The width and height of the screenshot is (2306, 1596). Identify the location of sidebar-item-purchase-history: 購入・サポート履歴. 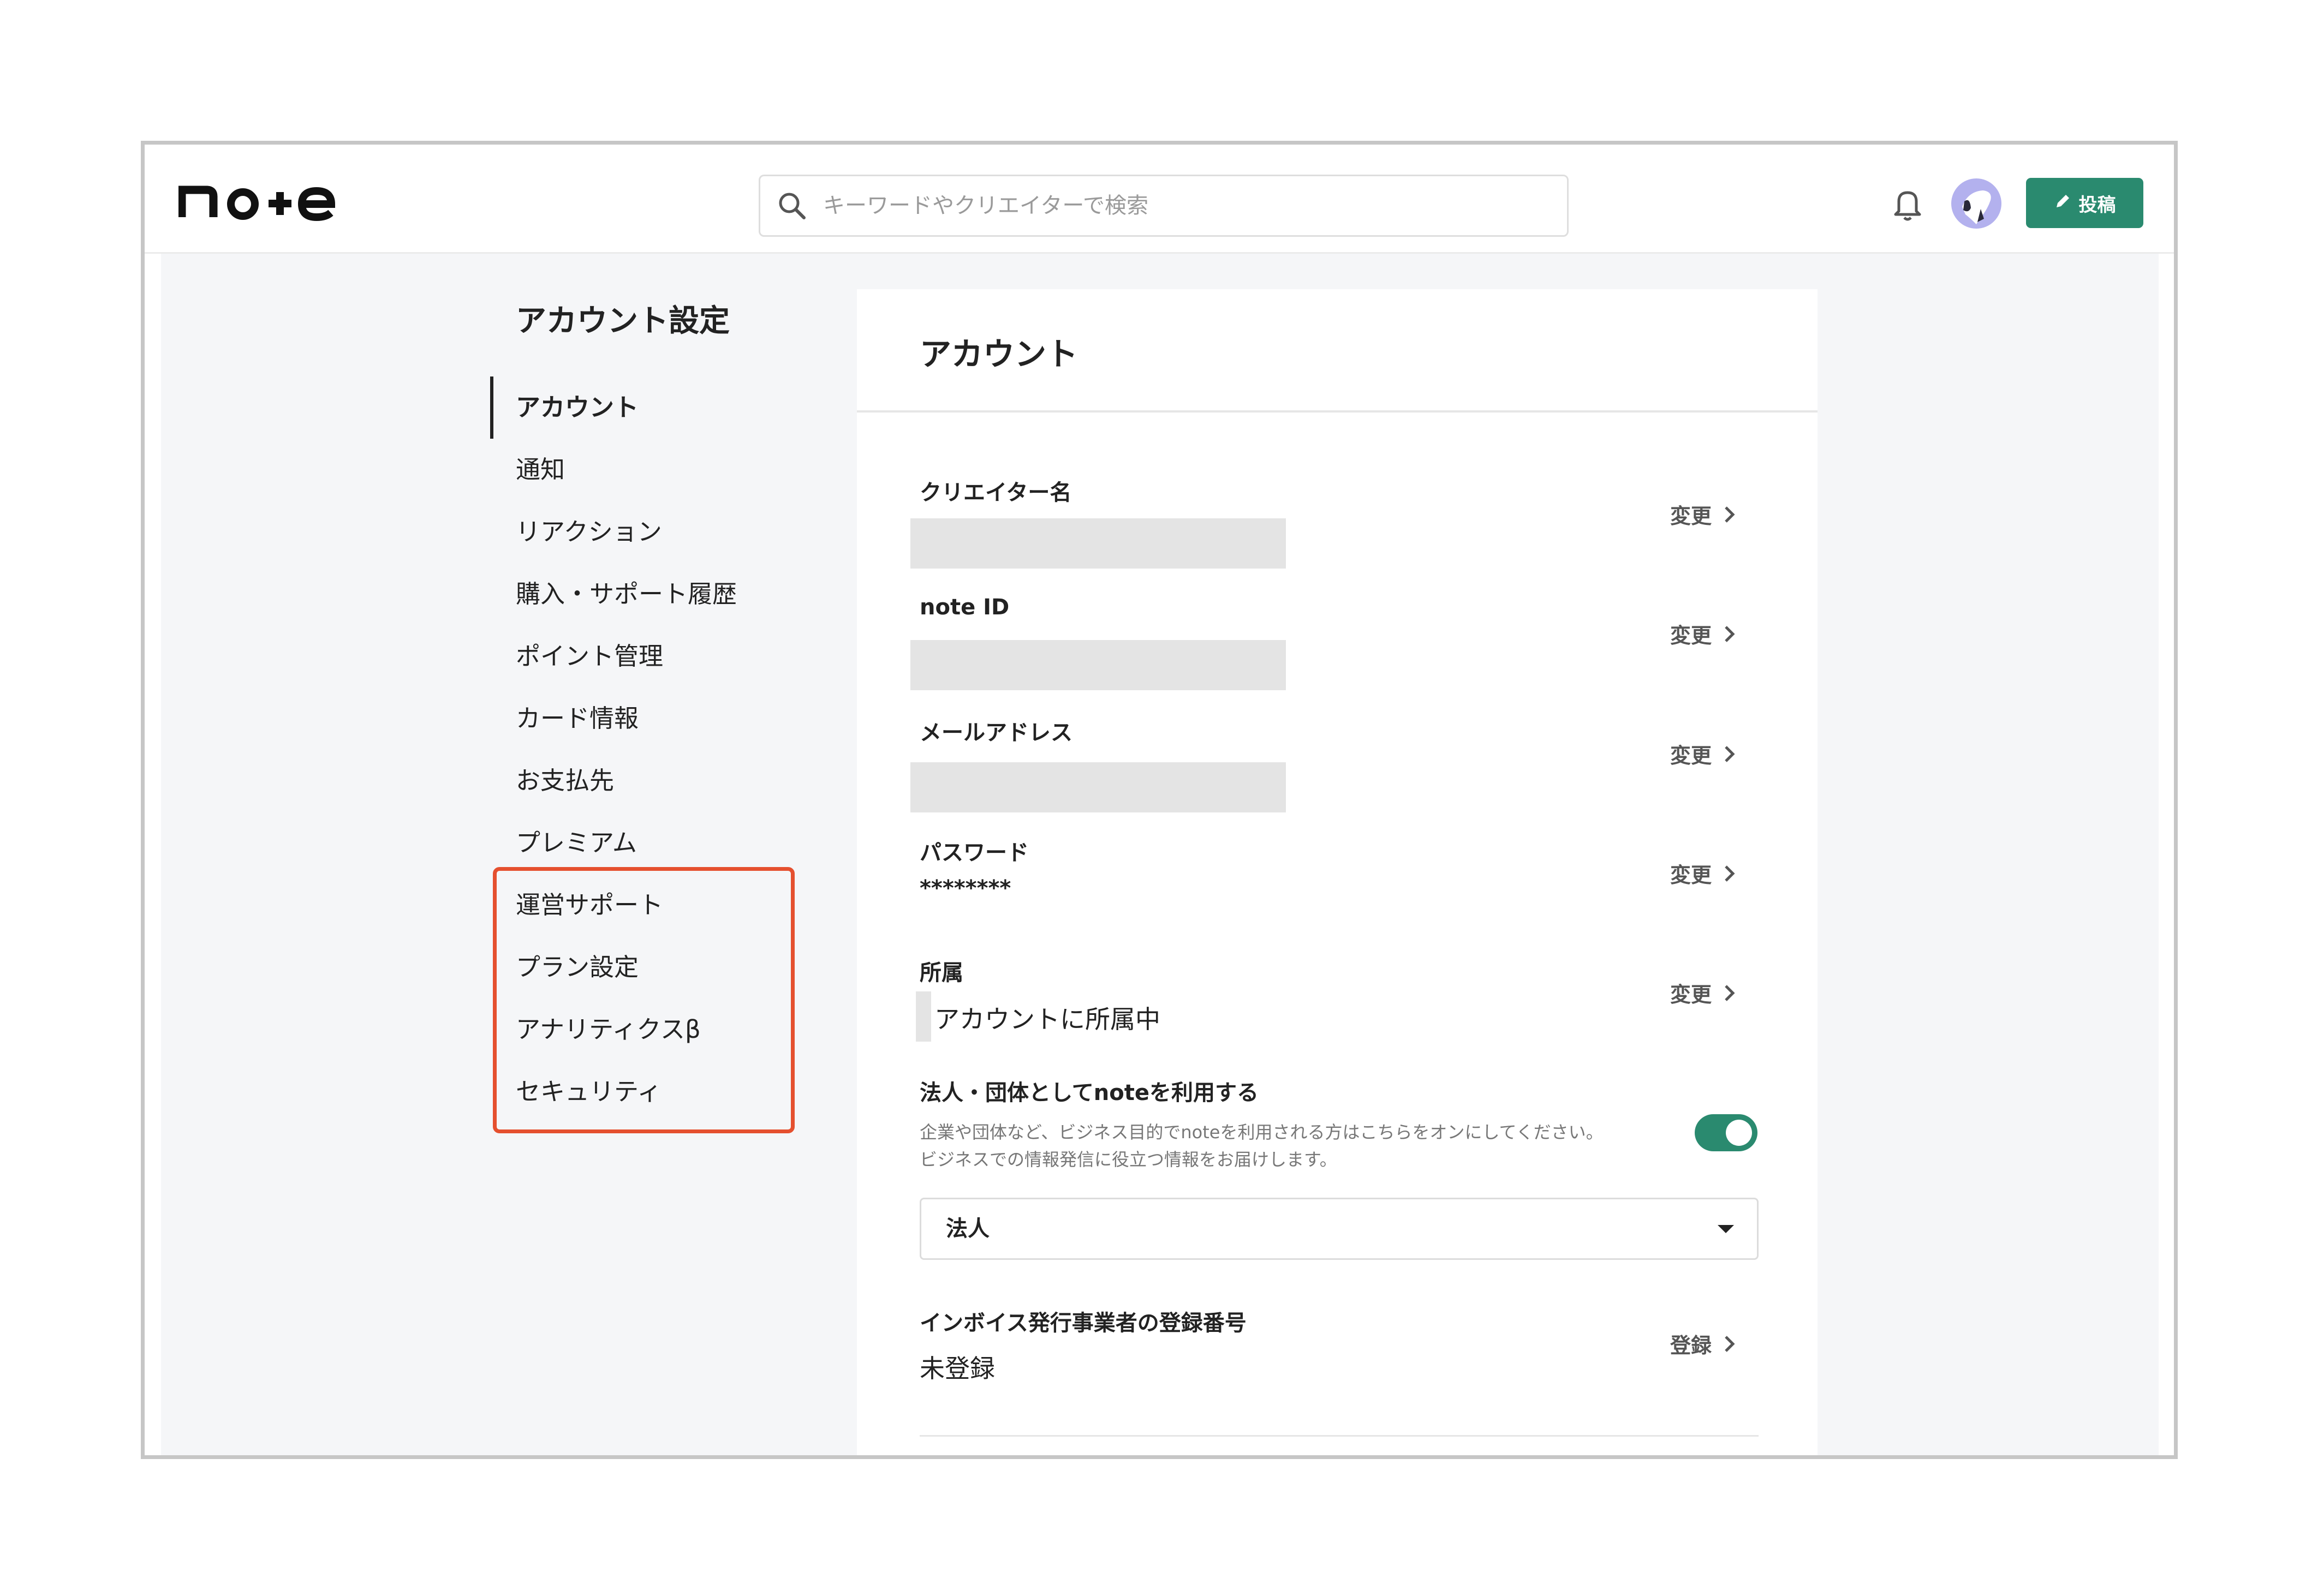
(626, 595).